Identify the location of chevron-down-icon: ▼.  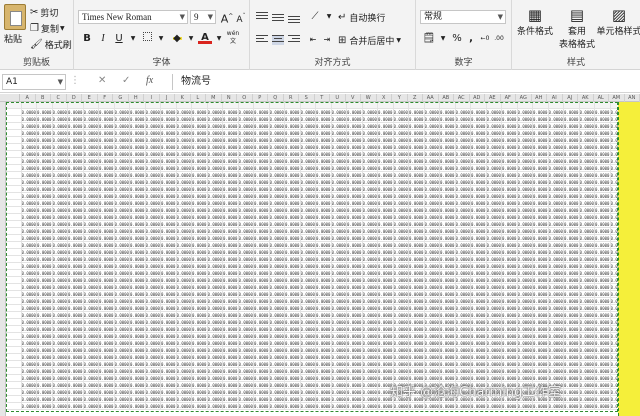
(443, 39).